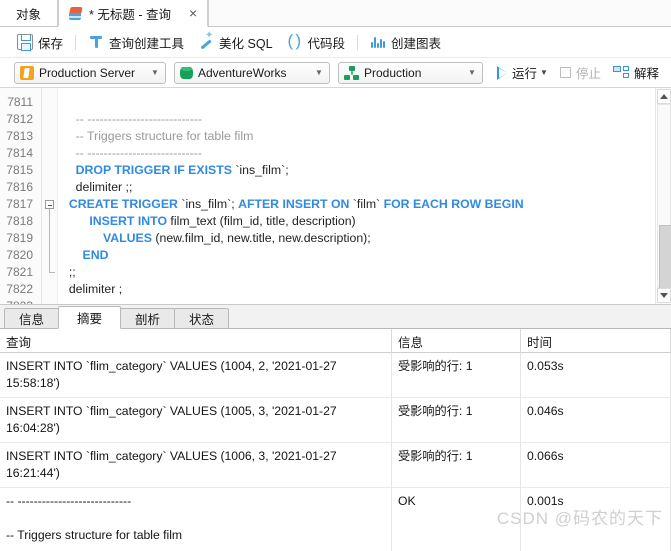  I want to click on code-line: -- Triggers structure for table film, so click(158, 136).